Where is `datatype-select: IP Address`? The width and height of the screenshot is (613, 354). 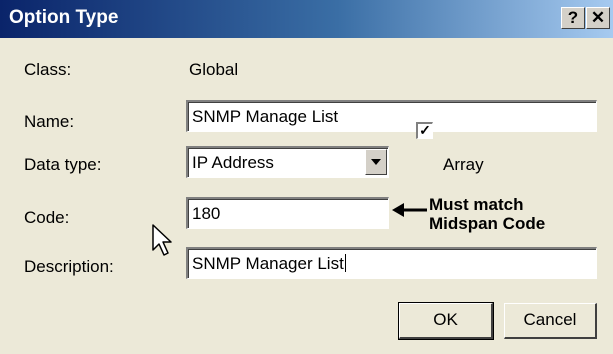 datatype-select: IP Address is located at coordinates (287, 162).